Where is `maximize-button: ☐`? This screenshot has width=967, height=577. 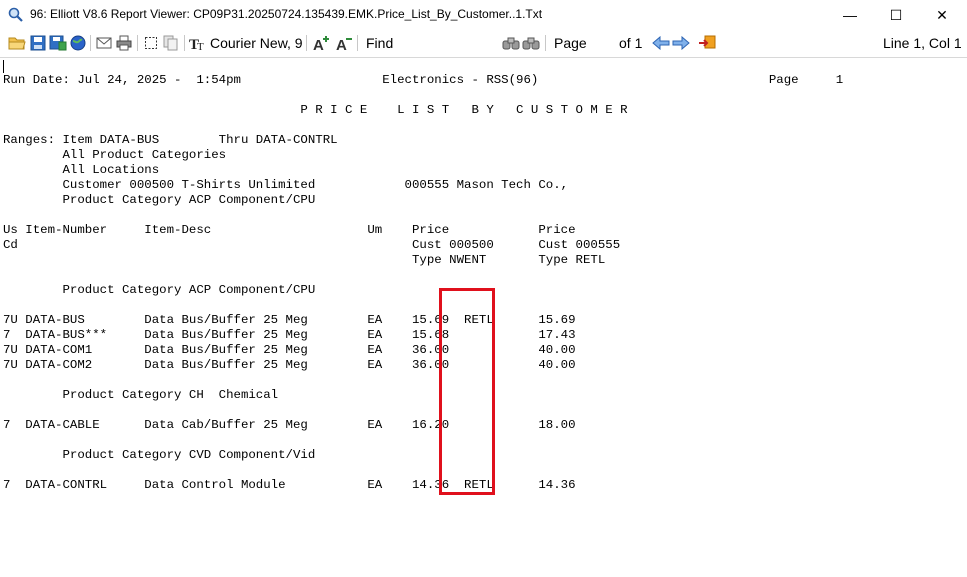 maximize-button: ☐ is located at coordinates (896, 15).